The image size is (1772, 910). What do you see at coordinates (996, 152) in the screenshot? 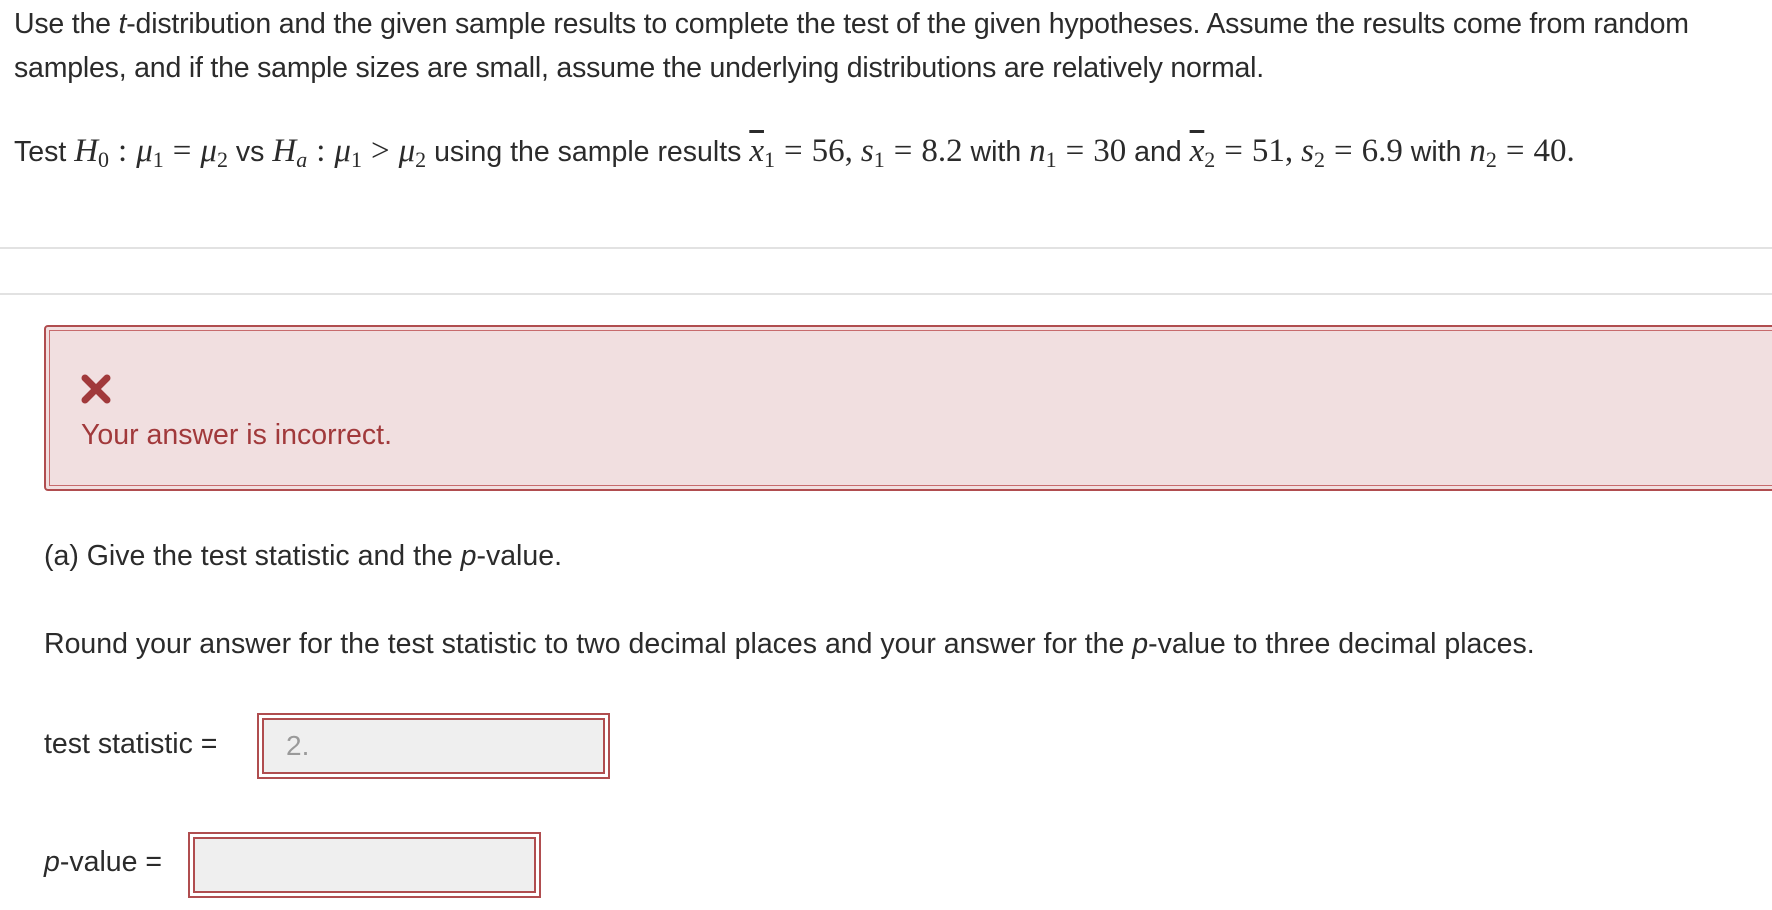
I see `with-word-1: with` at bounding box center [996, 152].